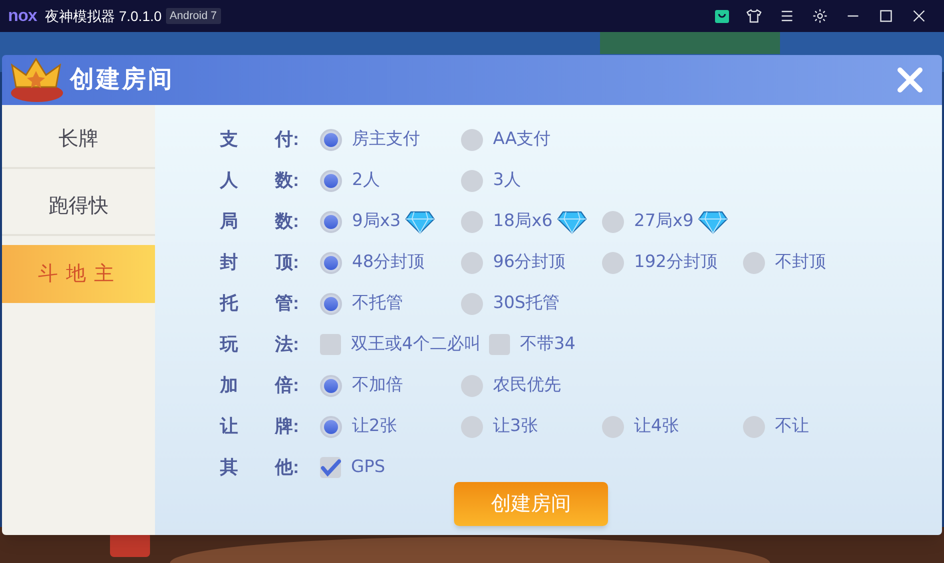 This screenshot has width=944, height=563. I want to click on option-label: 不封顶, so click(800, 262).